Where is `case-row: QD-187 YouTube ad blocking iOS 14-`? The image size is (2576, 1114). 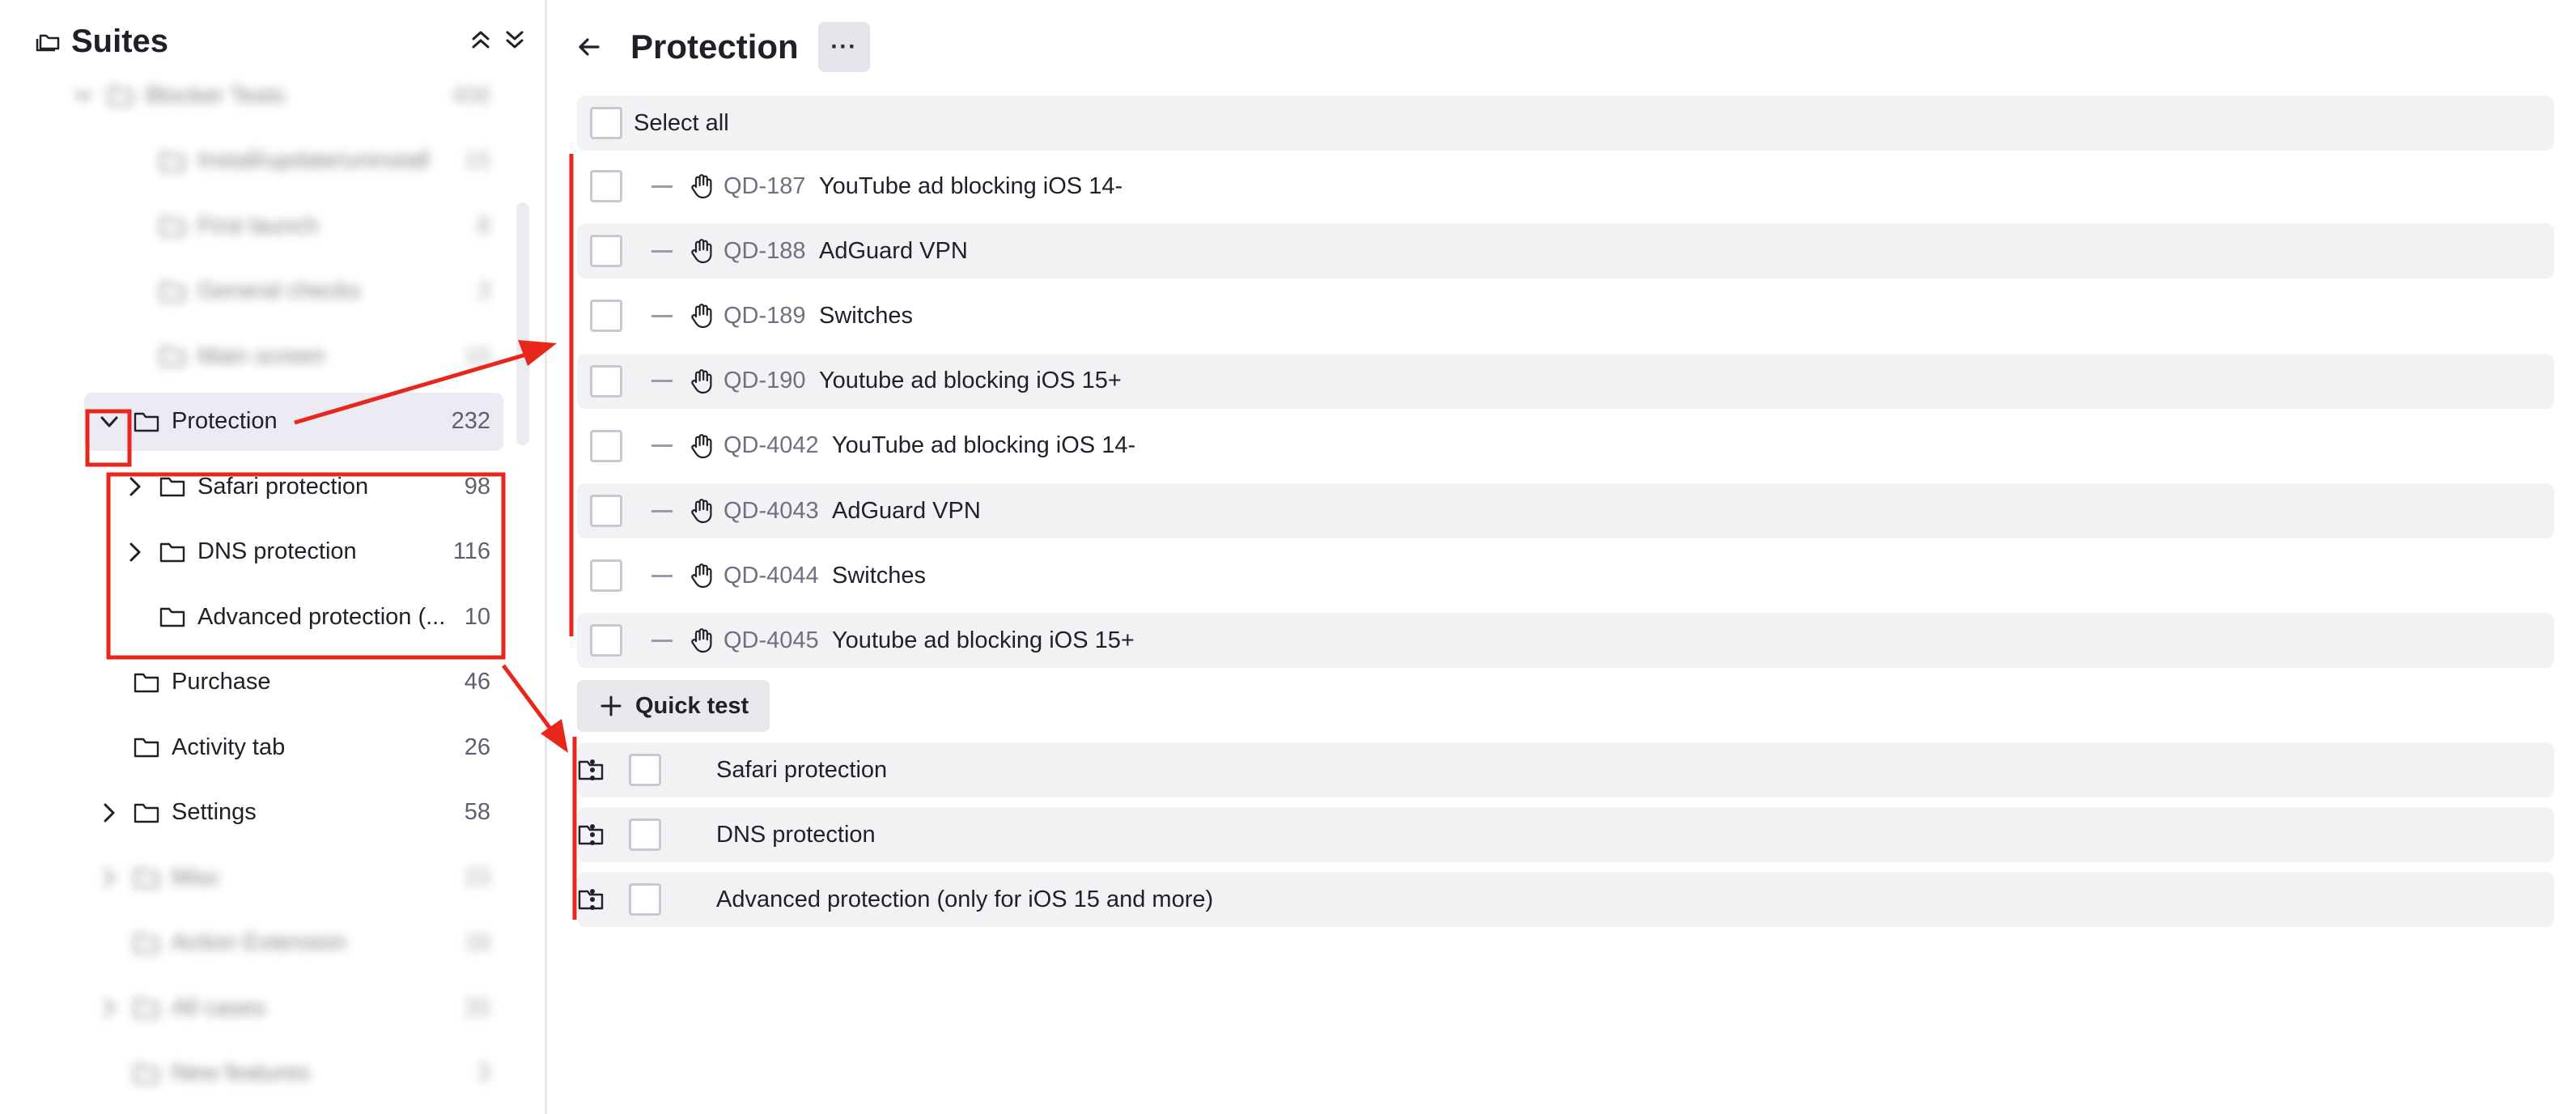
case-row: QD-187 YouTube ad blocking iOS 14- is located at coordinates (1565, 186).